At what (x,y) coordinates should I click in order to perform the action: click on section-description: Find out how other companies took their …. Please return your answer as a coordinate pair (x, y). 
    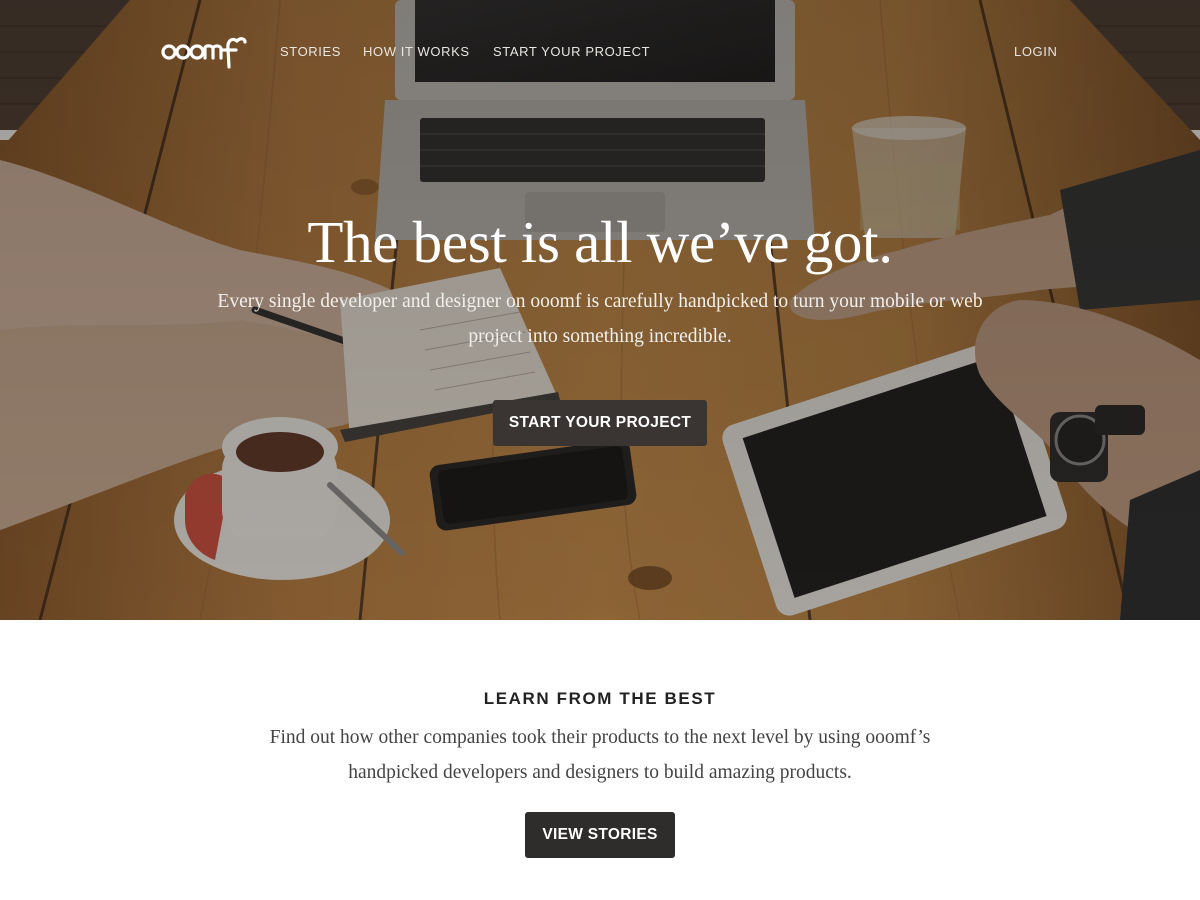
    Looking at the image, I should click on (600, 755).